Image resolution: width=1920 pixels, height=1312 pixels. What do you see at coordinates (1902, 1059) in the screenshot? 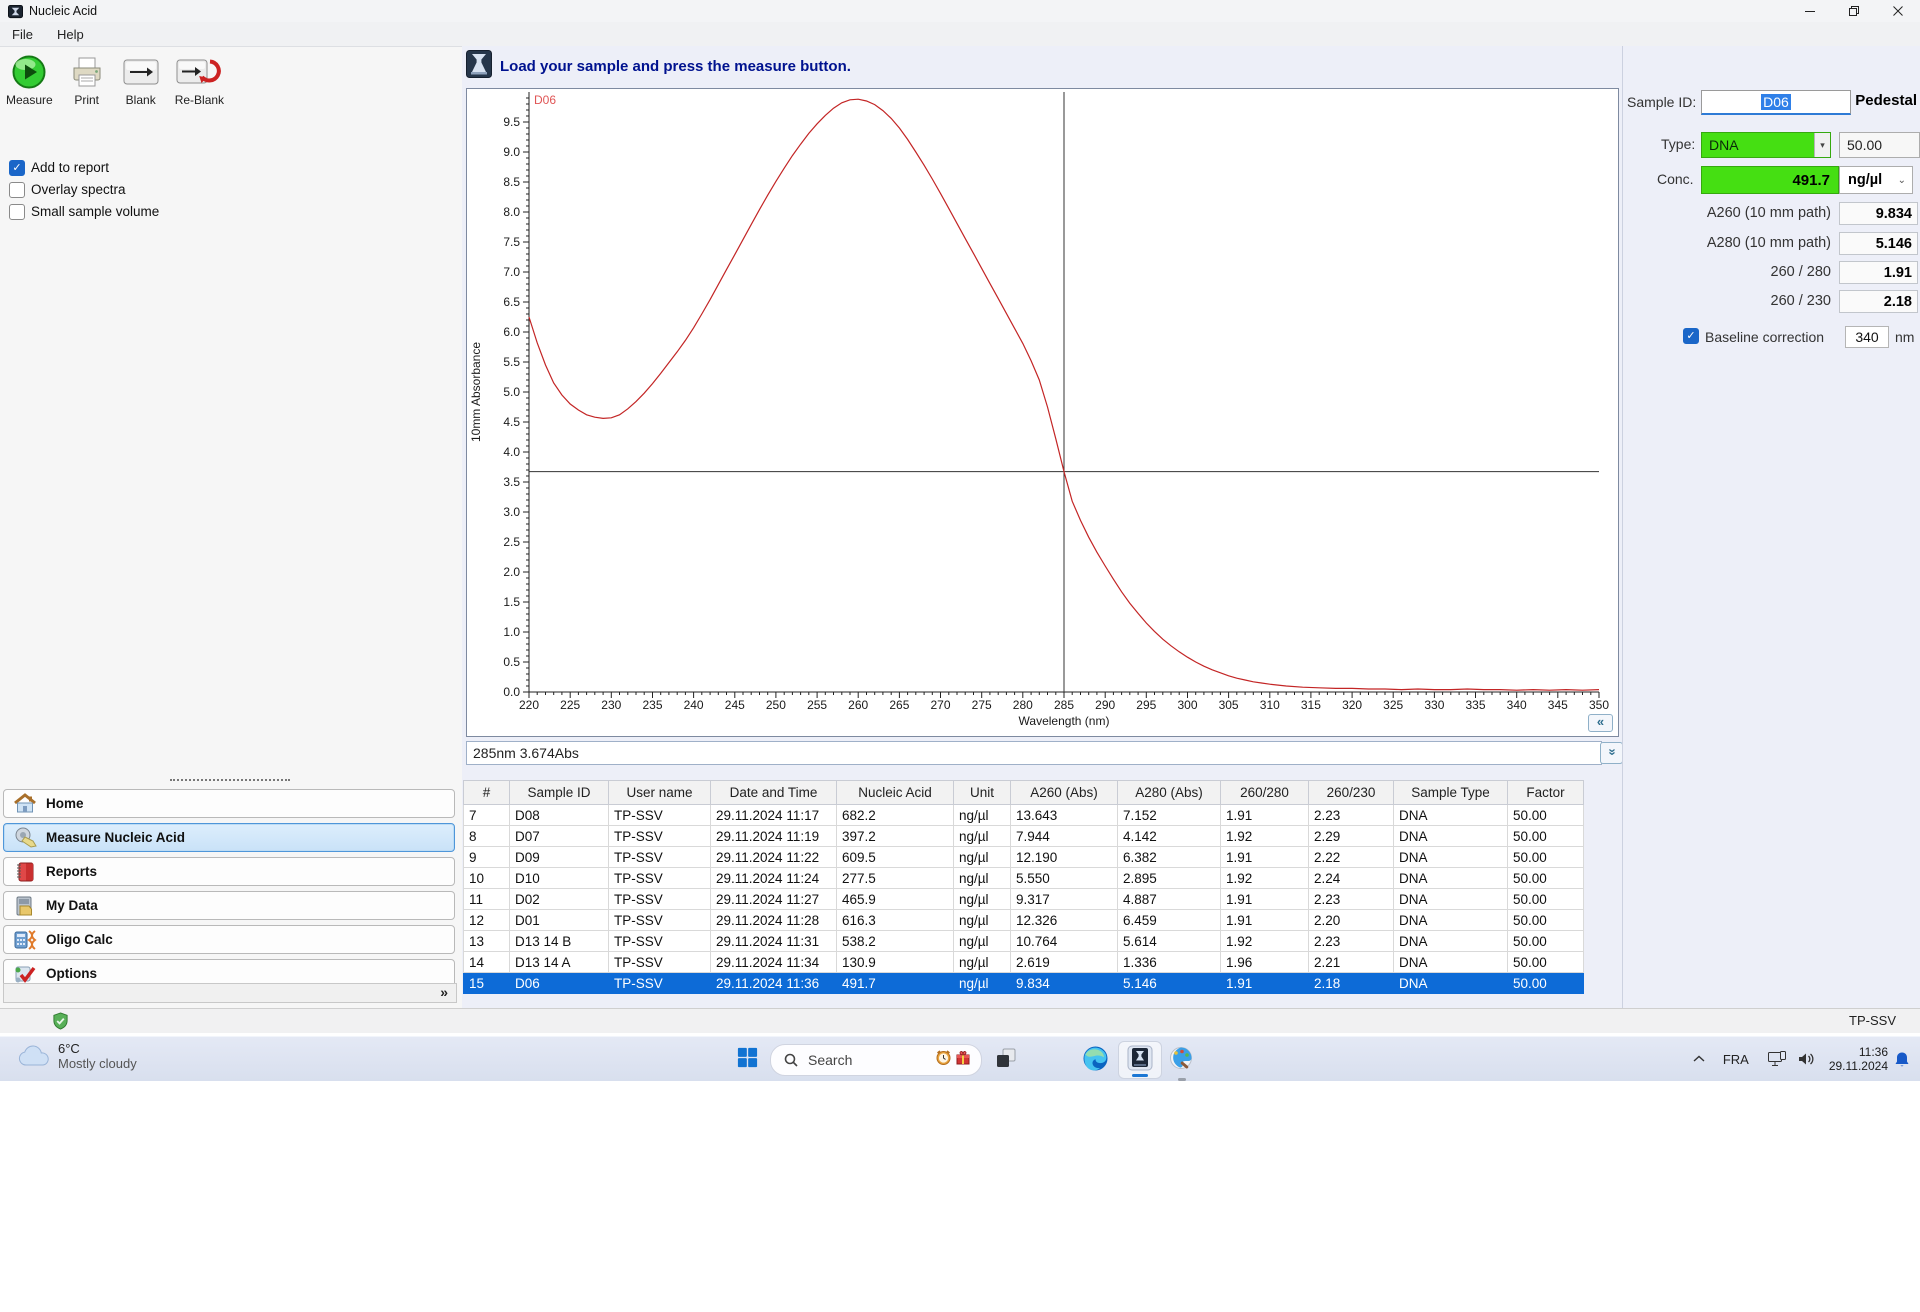
I see `bell-icon` at bounding box center [1902, 1059].